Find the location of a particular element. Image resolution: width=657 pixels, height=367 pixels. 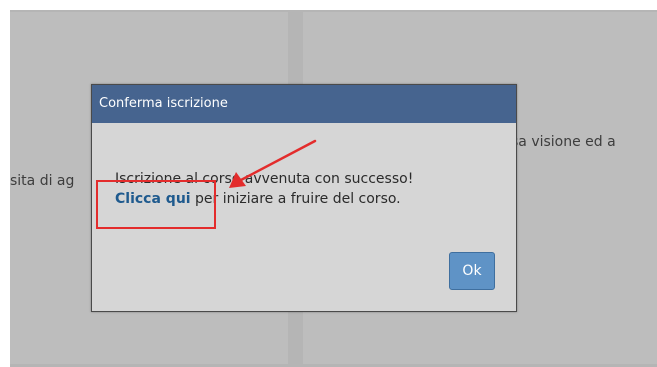

background-text-left: sita di ag is located at coordinates (42, 181).